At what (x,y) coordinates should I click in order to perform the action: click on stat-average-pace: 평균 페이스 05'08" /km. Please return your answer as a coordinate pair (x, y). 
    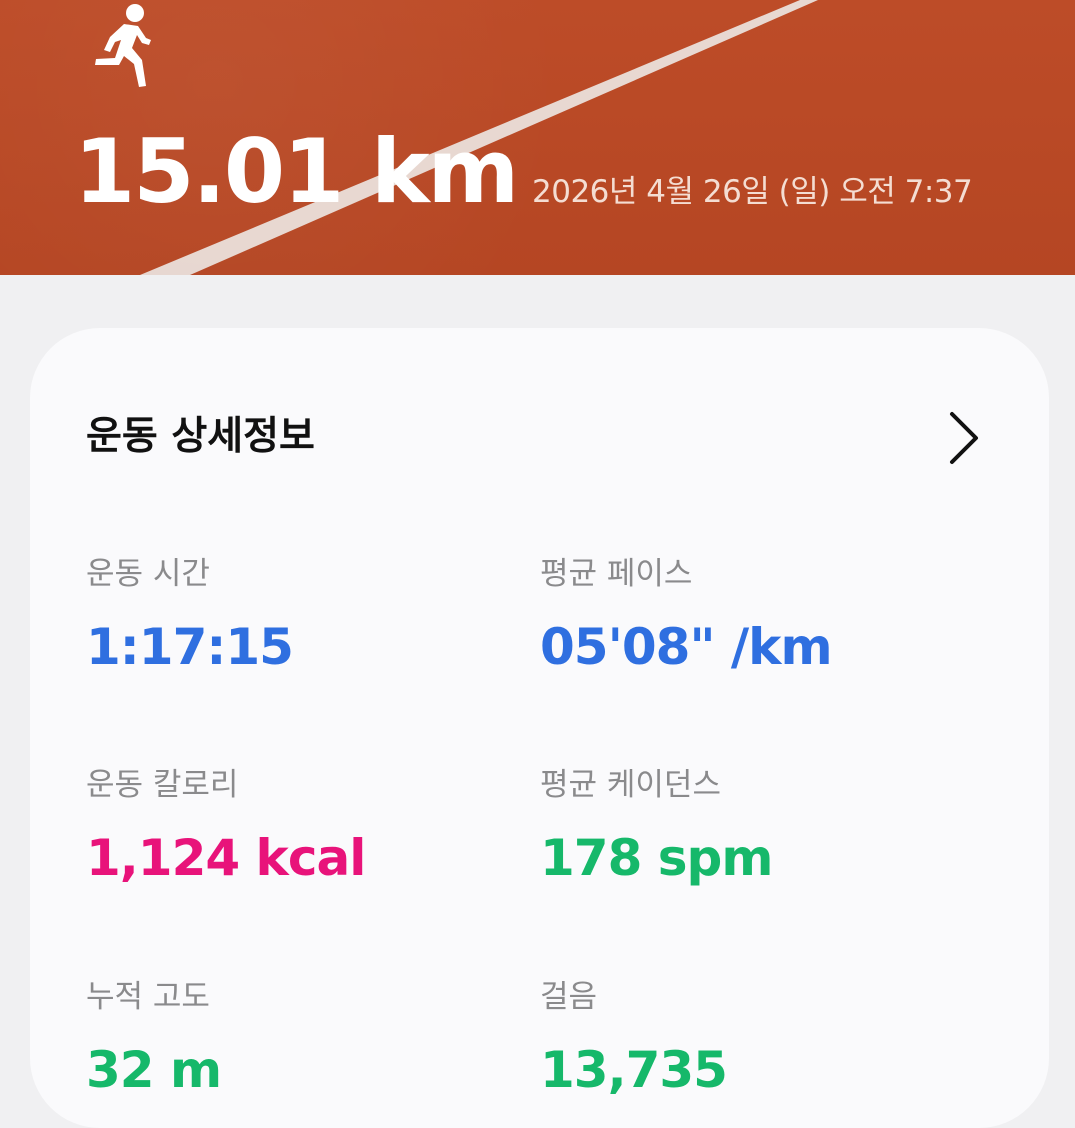
    Looking at the image, I should click on (686, 616).